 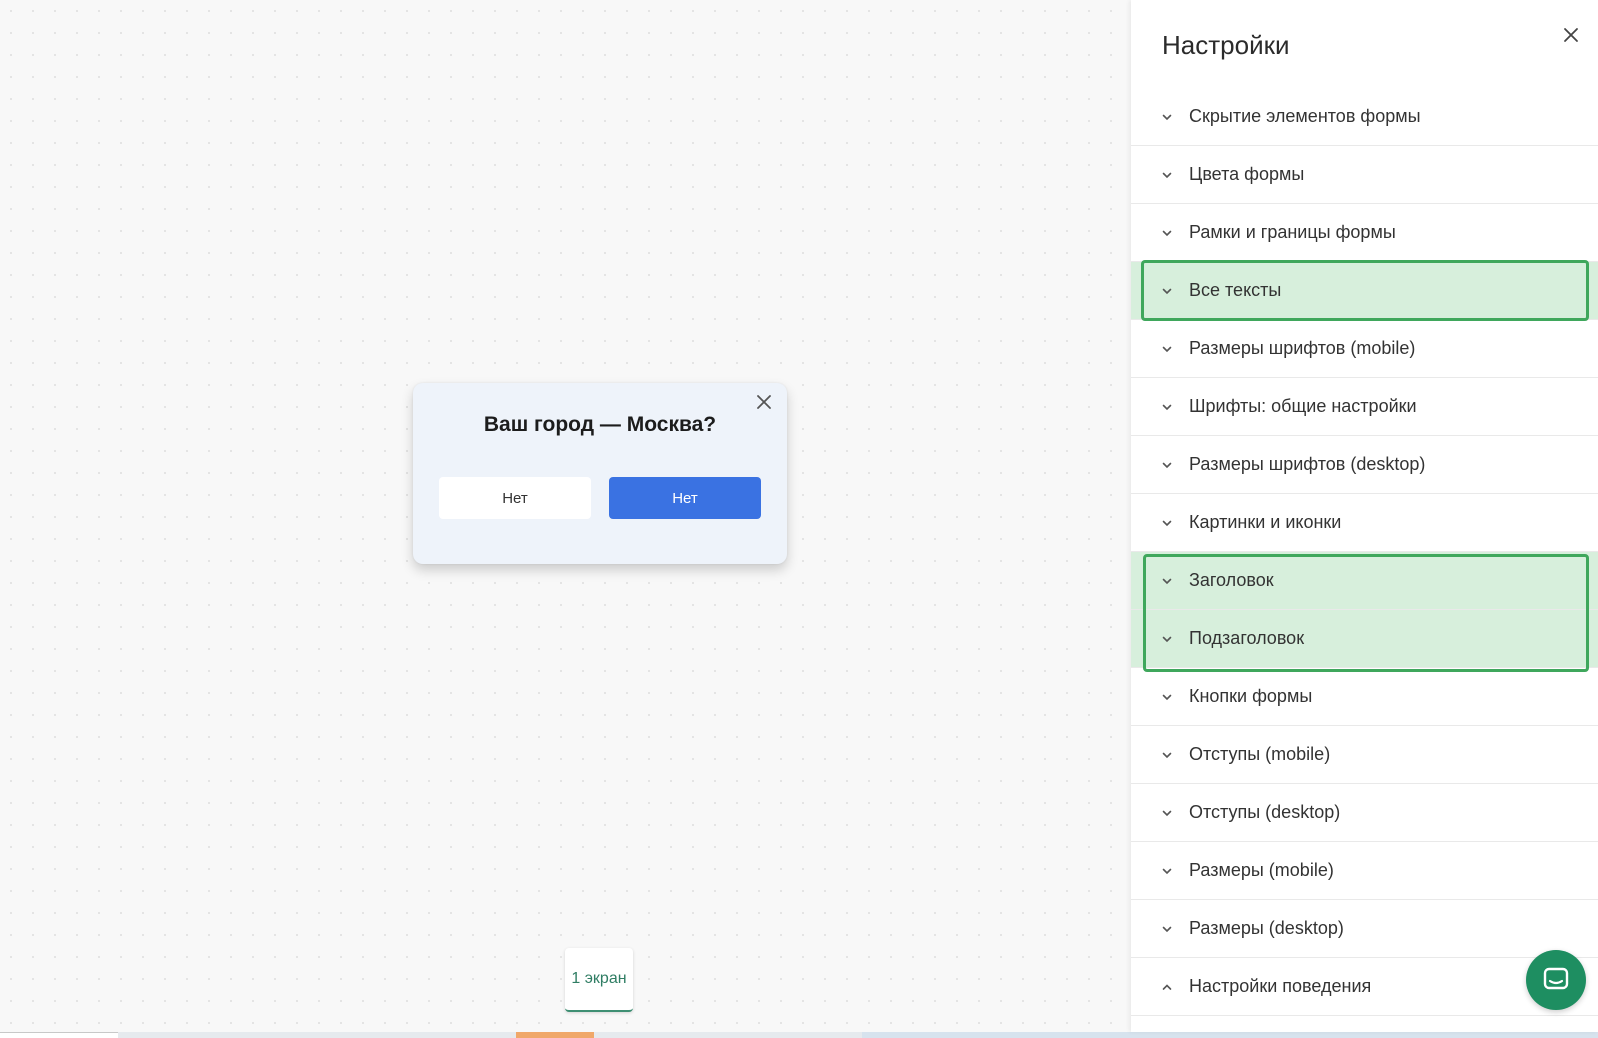 What do you see at coordinates (1303, 406) in the screenshot?
I see `settings-item-label: Шрифты: общие настройки` at bounding box center [1303, 406].